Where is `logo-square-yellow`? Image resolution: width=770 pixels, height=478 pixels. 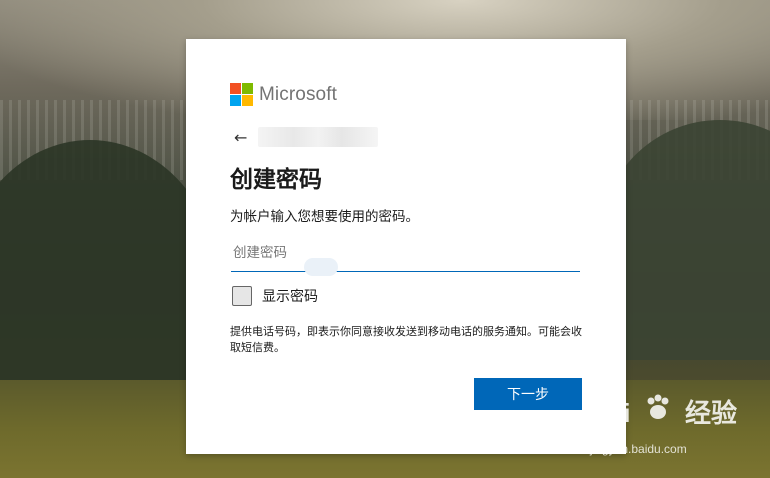
logo-square-yellow is located at coordinates (247, 100).